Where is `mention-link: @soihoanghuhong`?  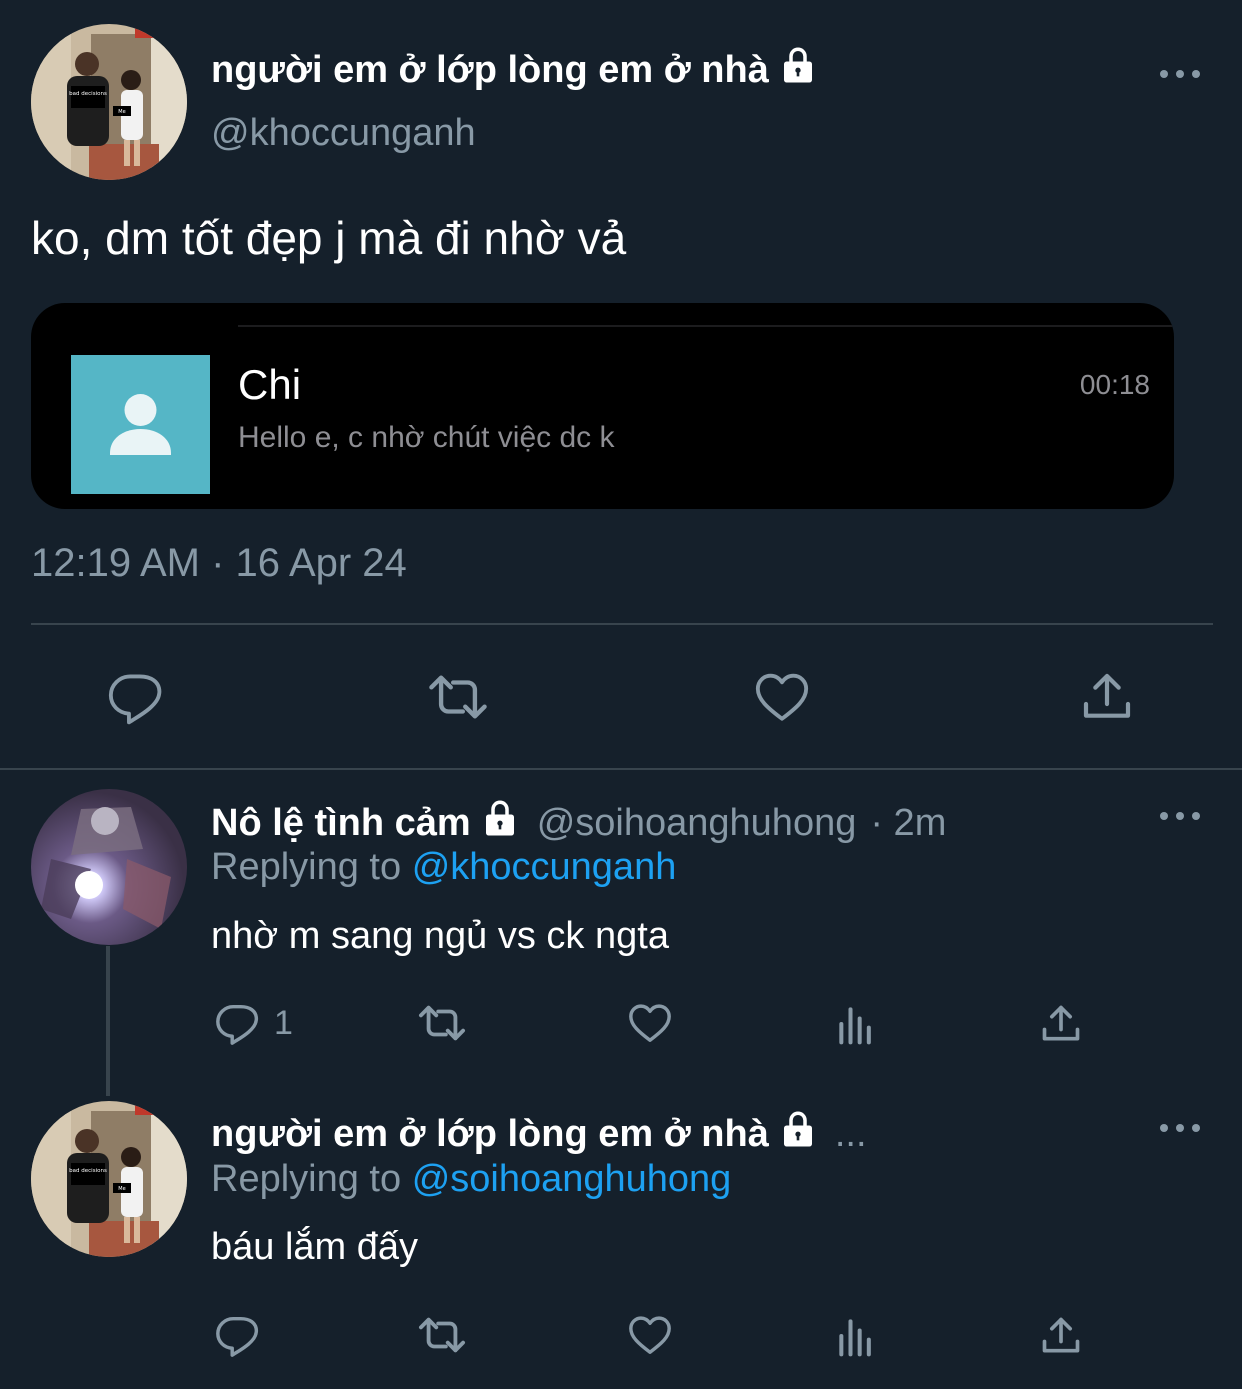 mention-link: @soihoanghuhong is located at coordinates (572, 1179).